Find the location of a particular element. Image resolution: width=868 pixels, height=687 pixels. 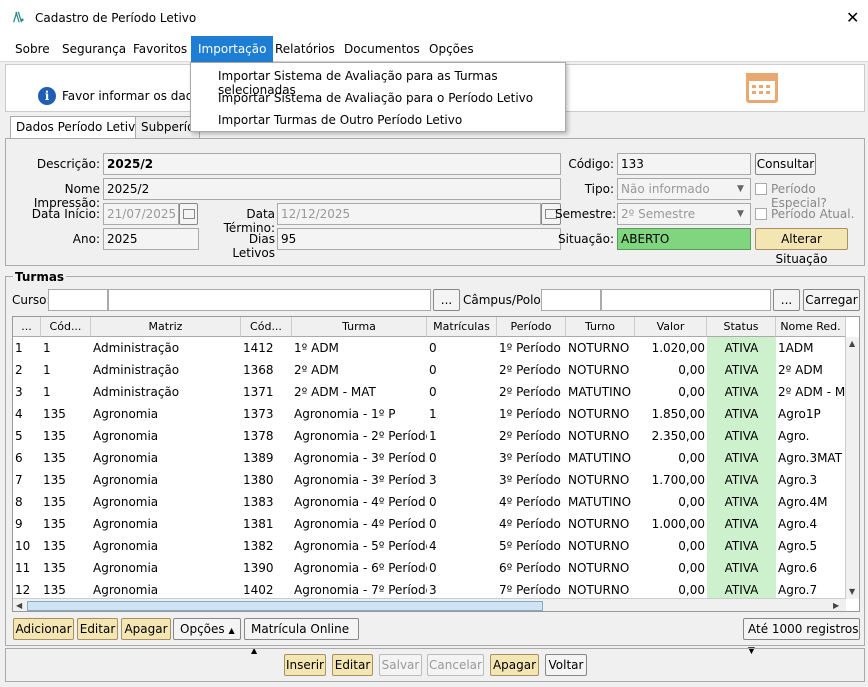

inserir-button: Inserir is located at coordinates (305, 665).